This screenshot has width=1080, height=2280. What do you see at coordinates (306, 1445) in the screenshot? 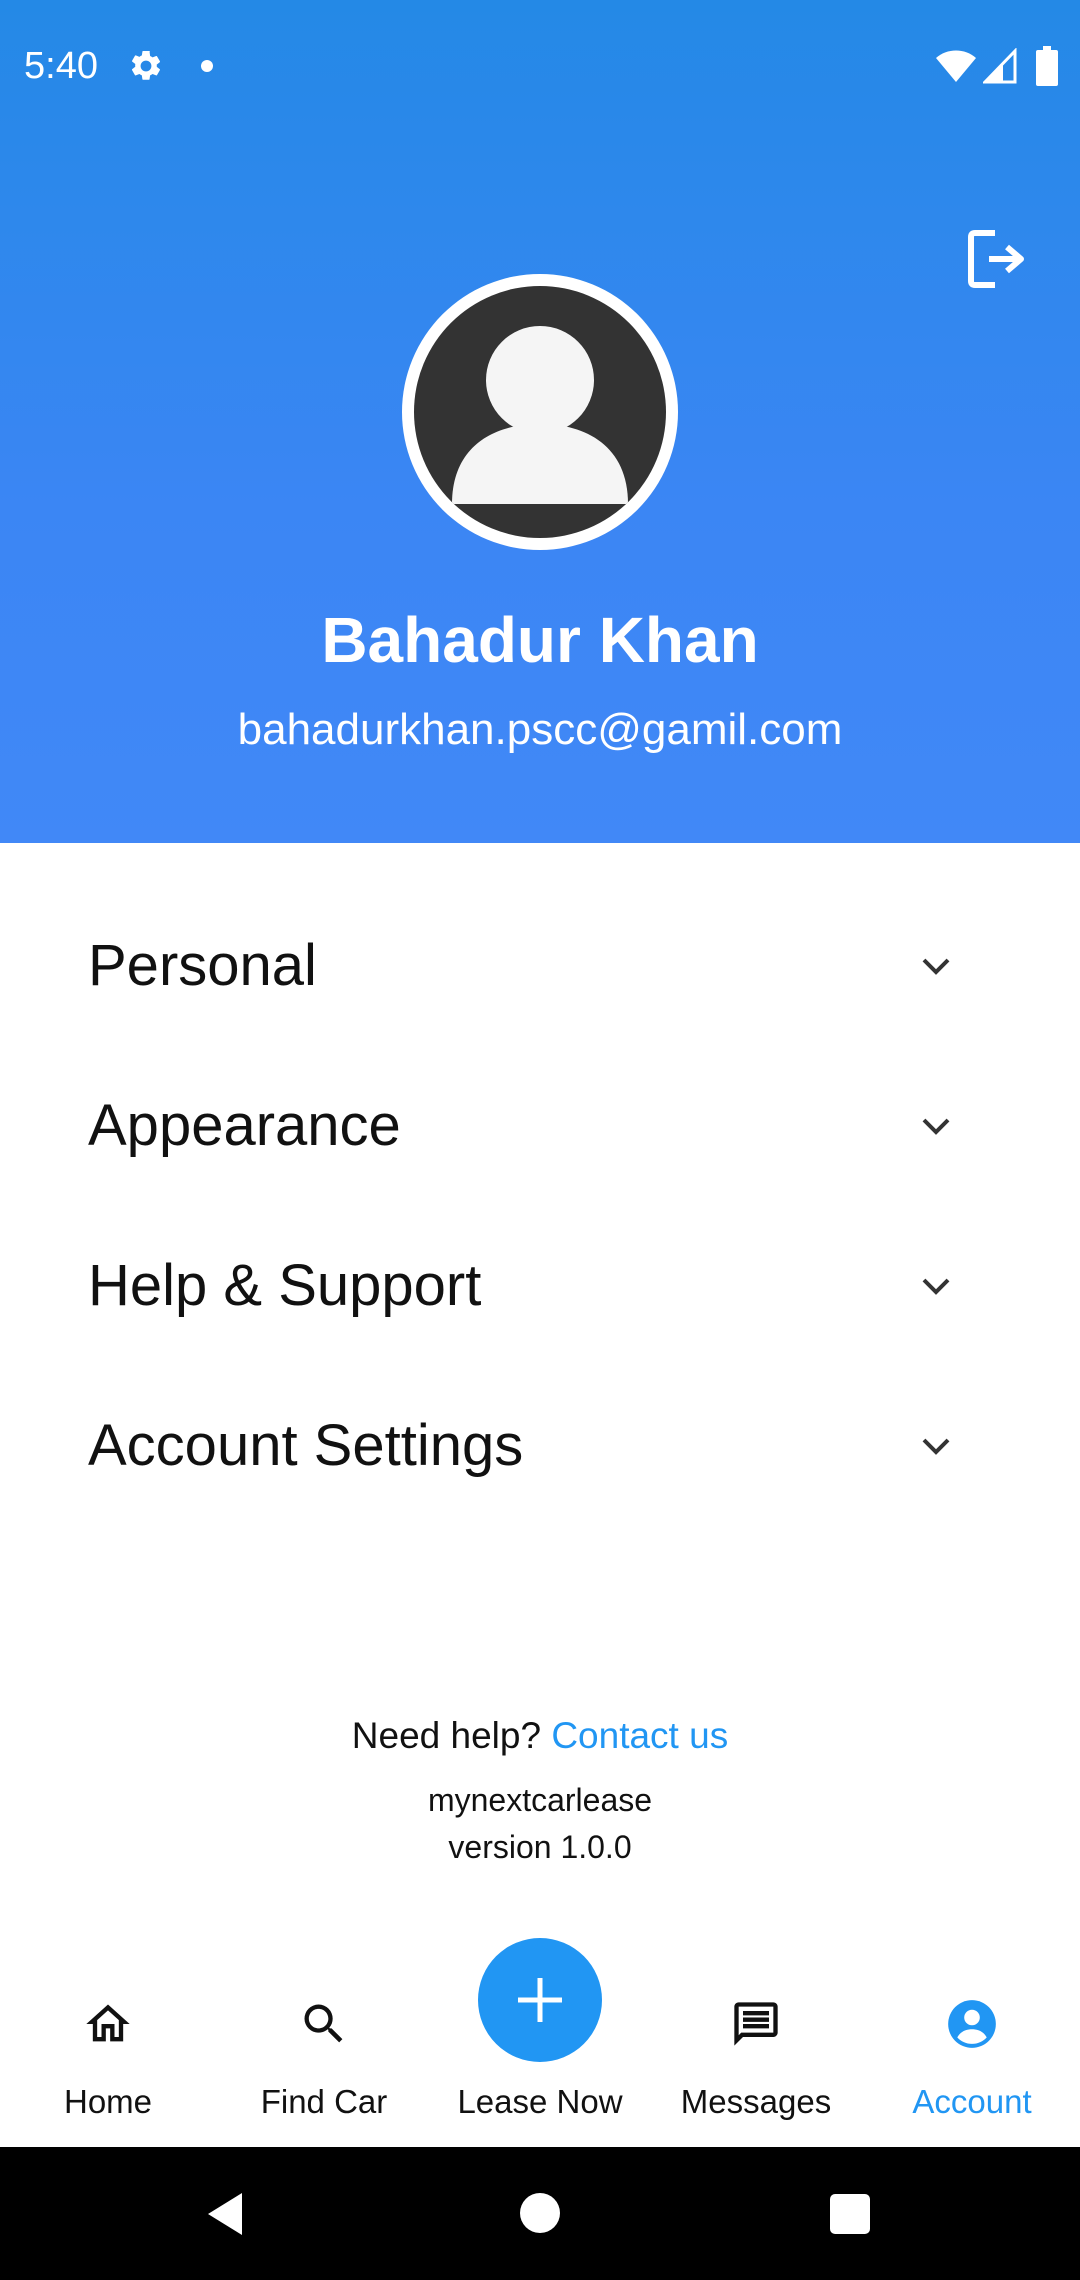
I see `menu-item-label: Account Settings` at bounding box center [306, 1445].